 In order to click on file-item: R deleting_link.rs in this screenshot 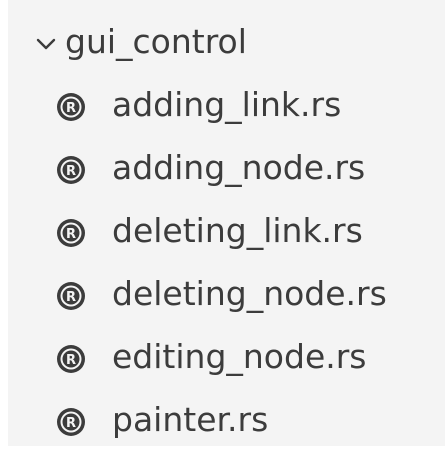, I will do `click(226, 236)`.